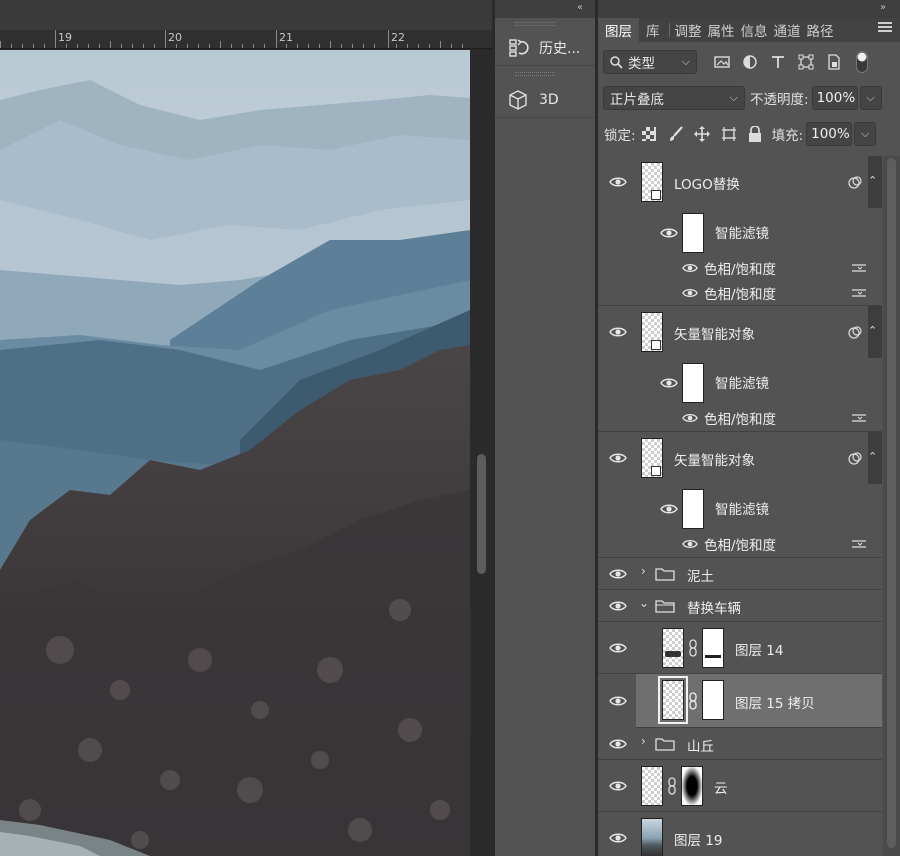 This screenshot has height=856, width=900. What do you see at coordinates (674, 98) in the screenshot?
I see `blend-mode-select: 正片叠底 ⌵` at bounding box center [674, 98].